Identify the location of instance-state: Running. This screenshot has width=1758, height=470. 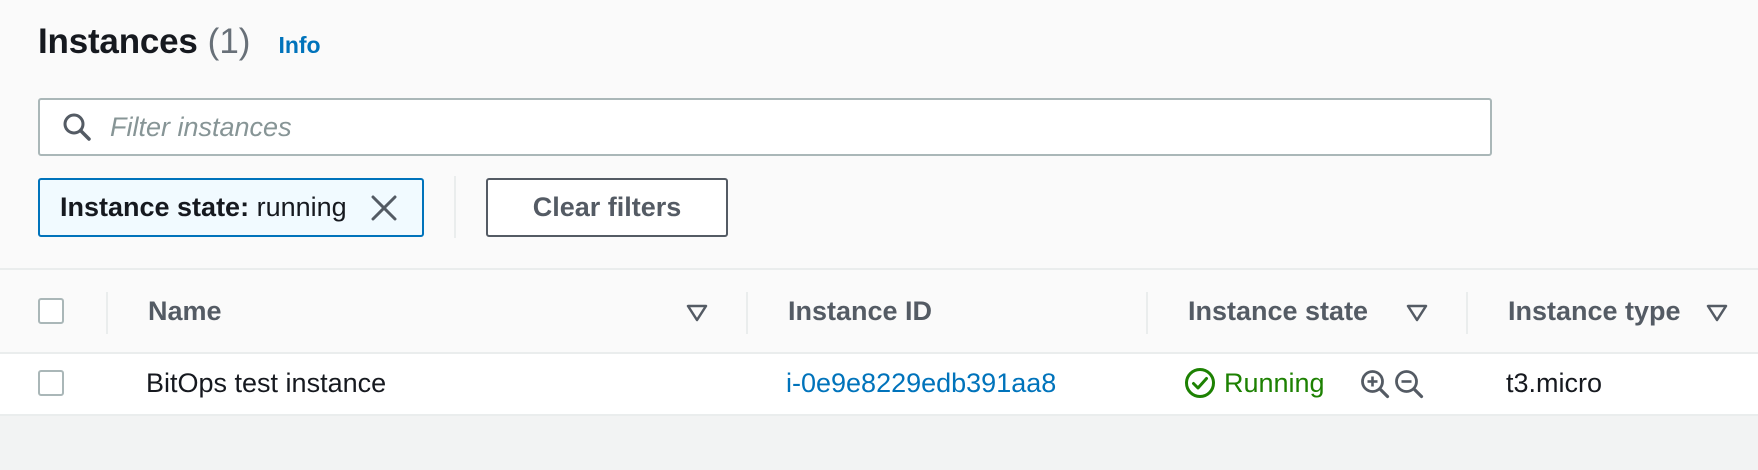
(1254, 383).